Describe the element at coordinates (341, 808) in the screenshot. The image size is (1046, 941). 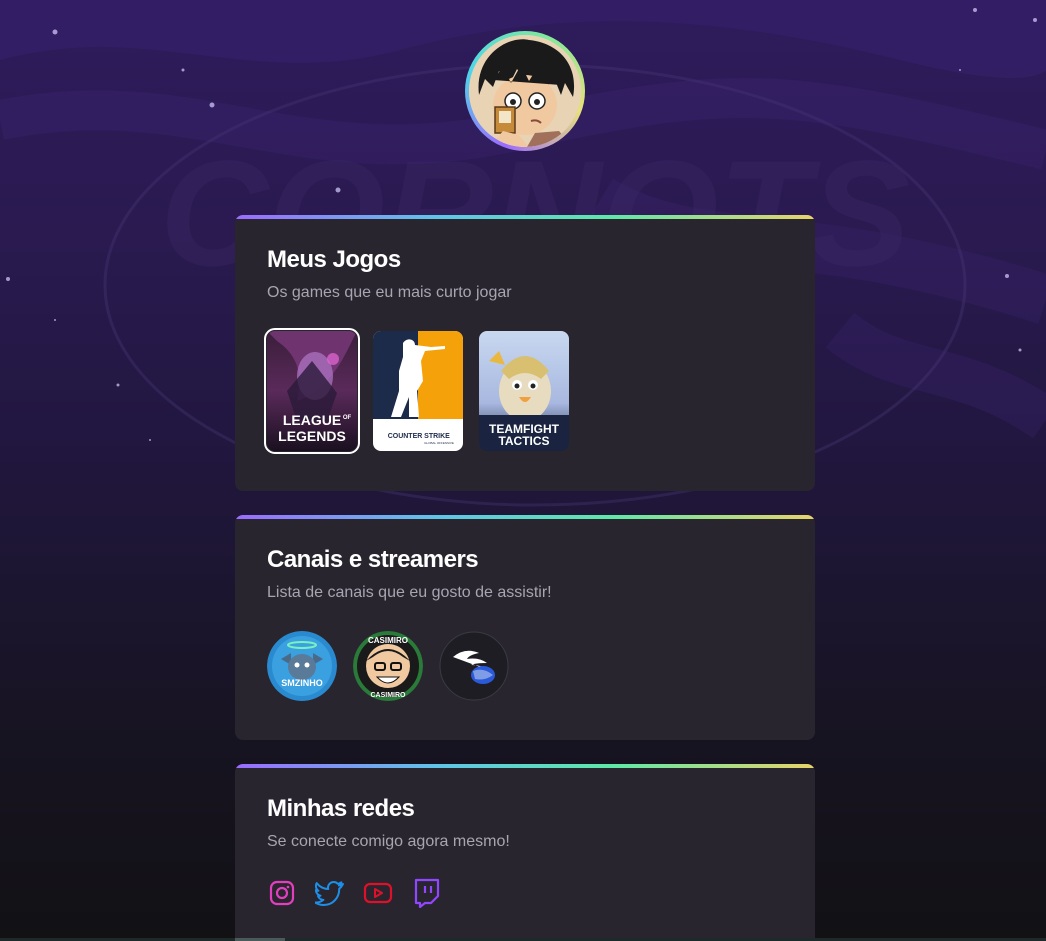
I see `socials-title: Minhas redes` at that location.